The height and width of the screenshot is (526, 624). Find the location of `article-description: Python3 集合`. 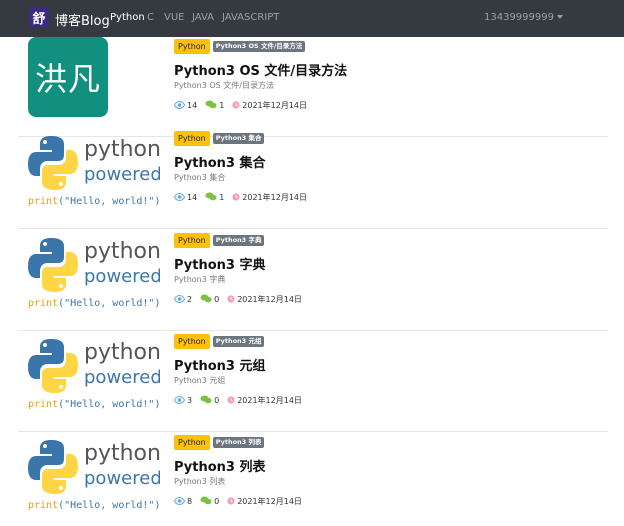

article-description: Python3 集合 is located at coordinates (200, 177).